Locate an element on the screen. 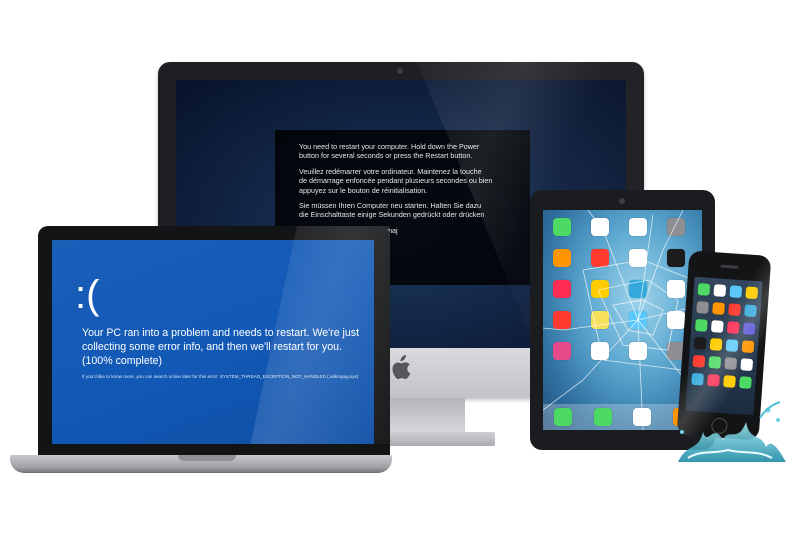 This screenshot has height=540, width=800. tablet-camera-icon is located at coordinates (622, 201).